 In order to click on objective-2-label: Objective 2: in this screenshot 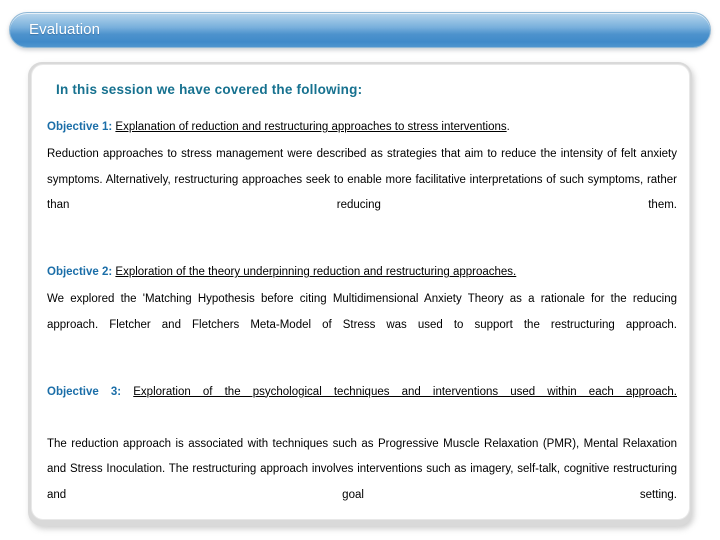, I will do `click(80, 272)`.